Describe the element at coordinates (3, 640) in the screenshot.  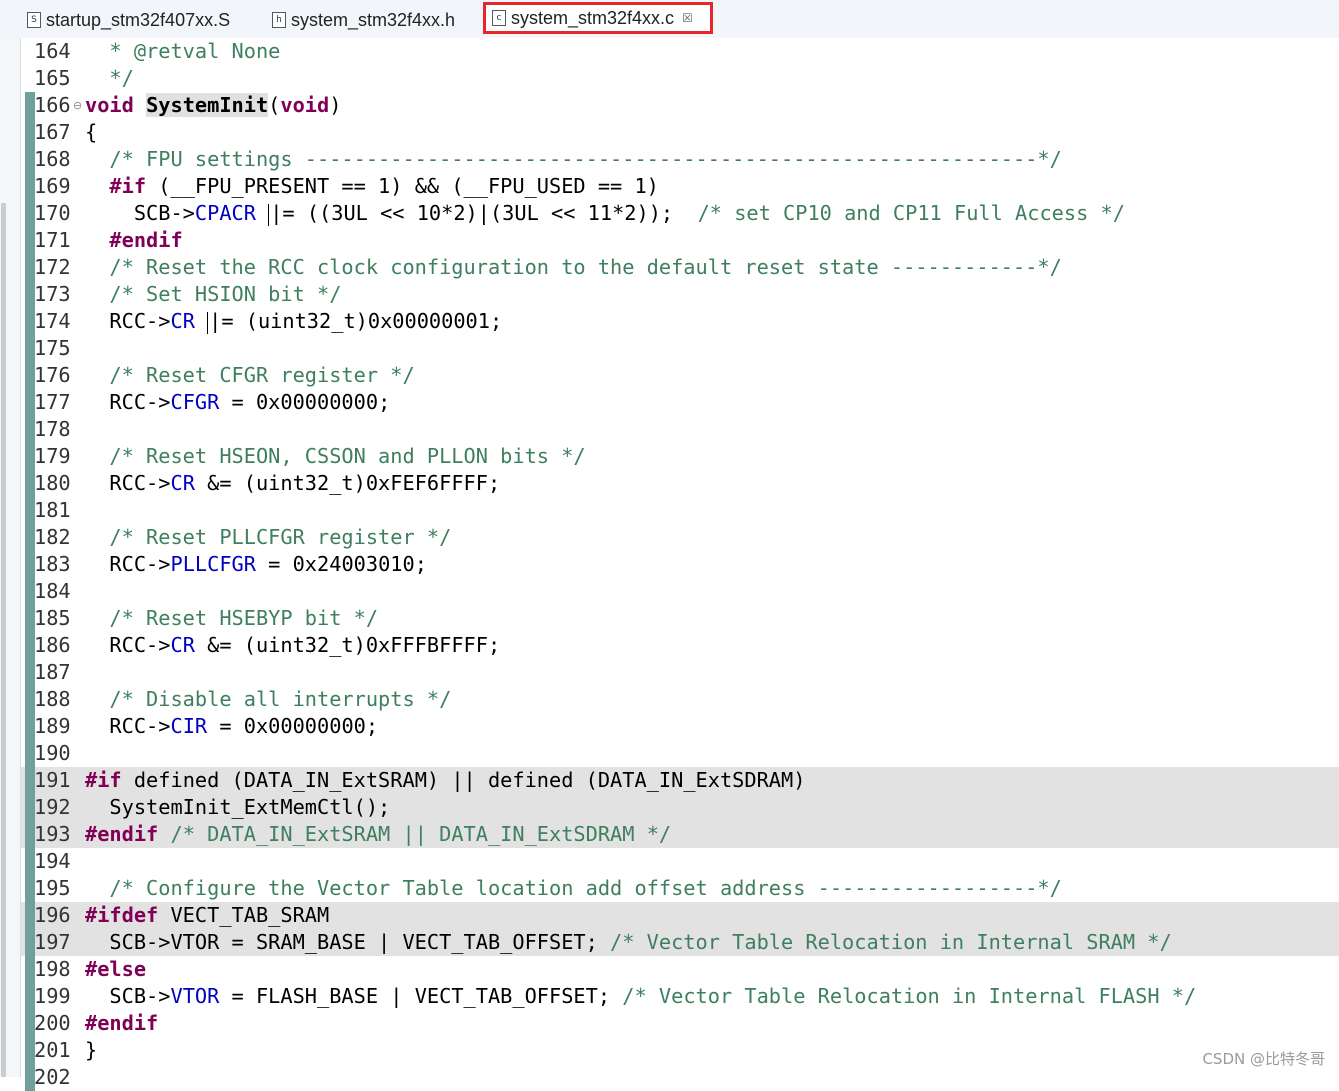
I see `left-scrollbar` at that location.